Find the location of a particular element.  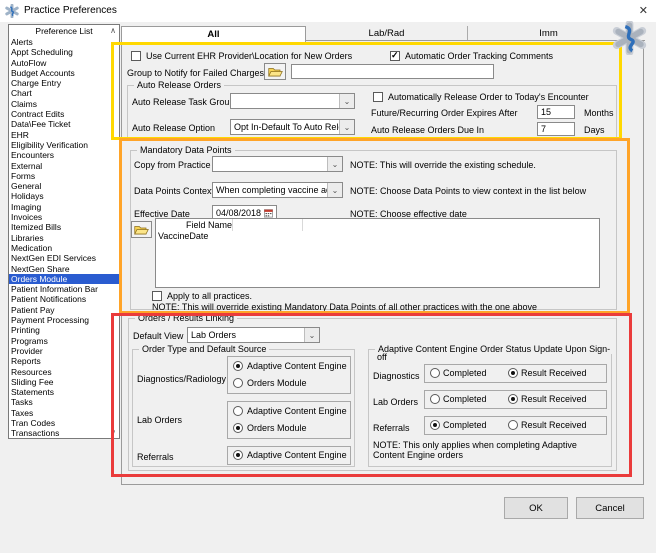

sidebar-item: Data\Fee Ticket is located at coordinates (64, 124).